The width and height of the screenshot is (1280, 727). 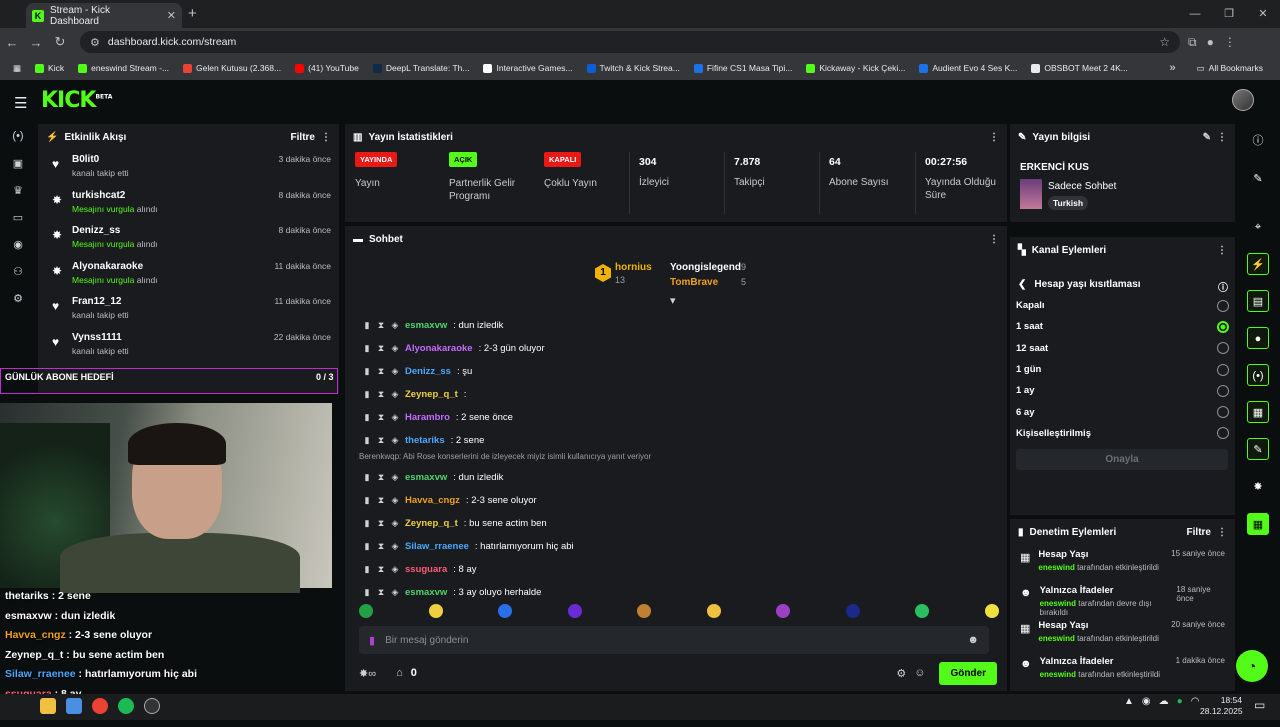 I want to click on bookmark-item: (41) YouTube, so click(x=327, y=68).